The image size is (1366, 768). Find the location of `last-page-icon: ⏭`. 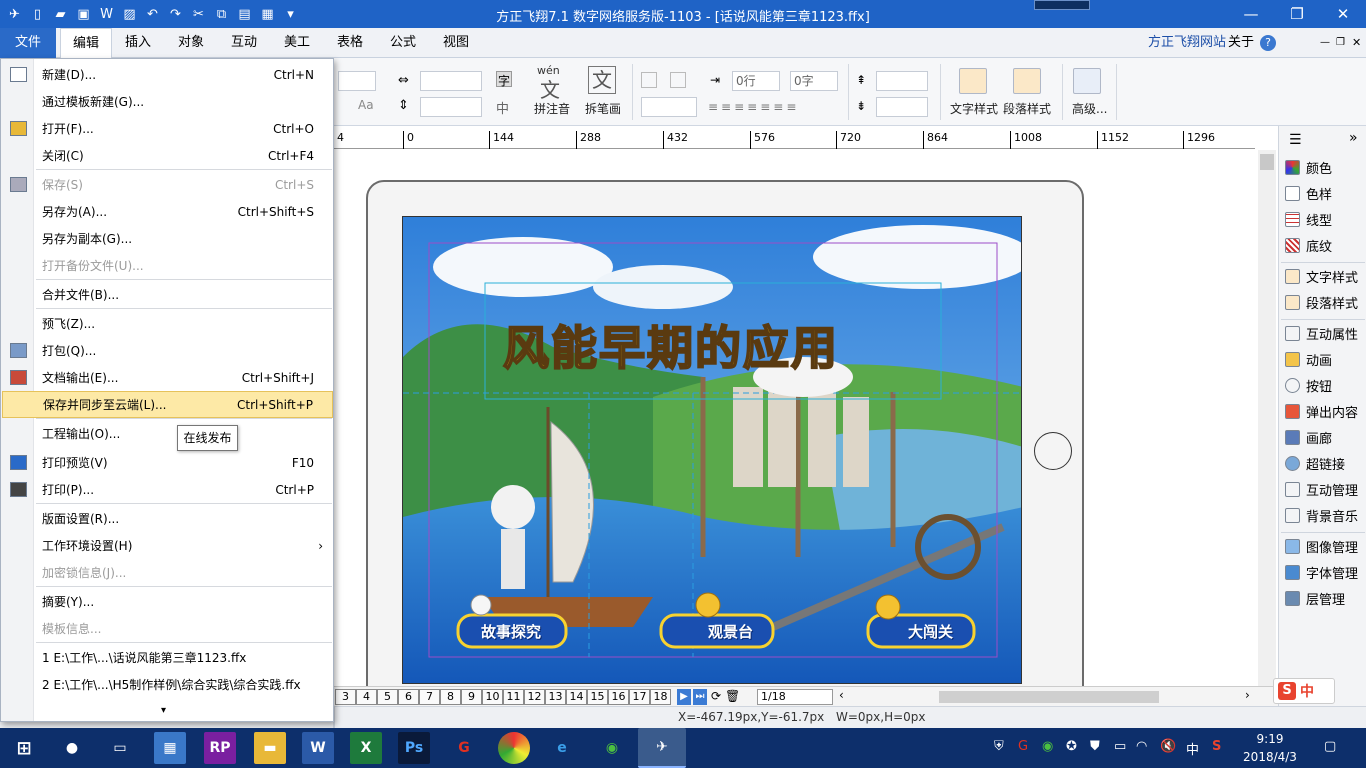

last-page-icon: ⏭ is located at coordinates (700, 697).